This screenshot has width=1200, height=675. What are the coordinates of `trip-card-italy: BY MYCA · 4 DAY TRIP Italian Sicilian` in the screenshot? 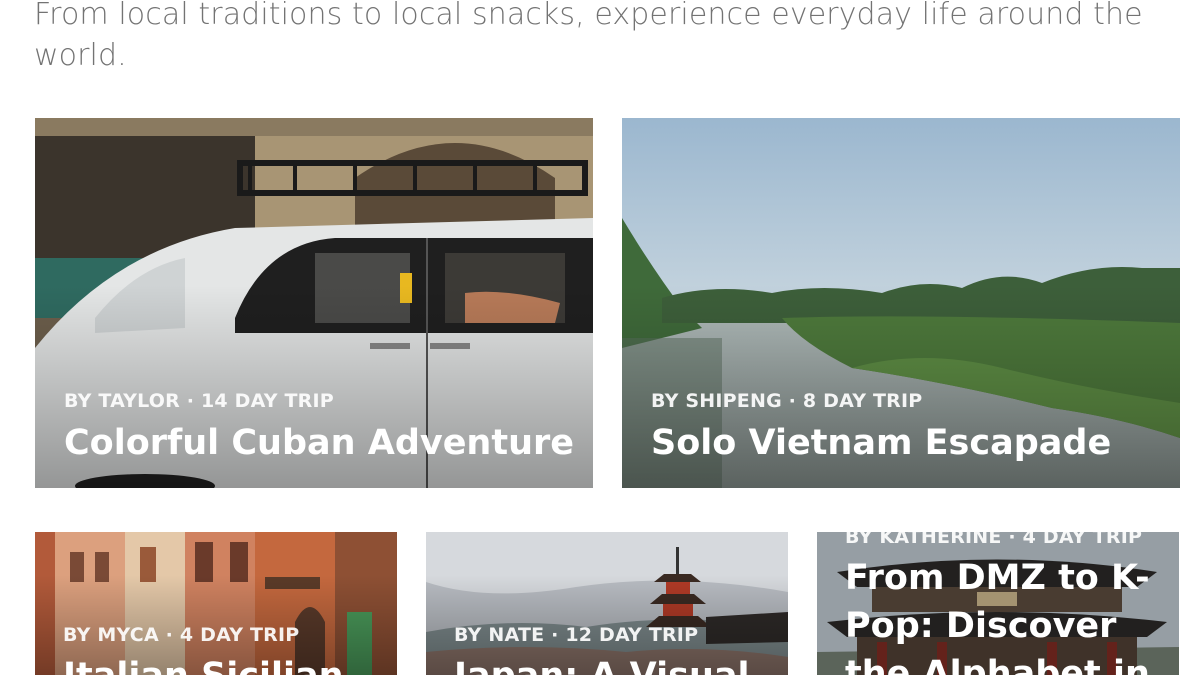 It's located at (216, 603).